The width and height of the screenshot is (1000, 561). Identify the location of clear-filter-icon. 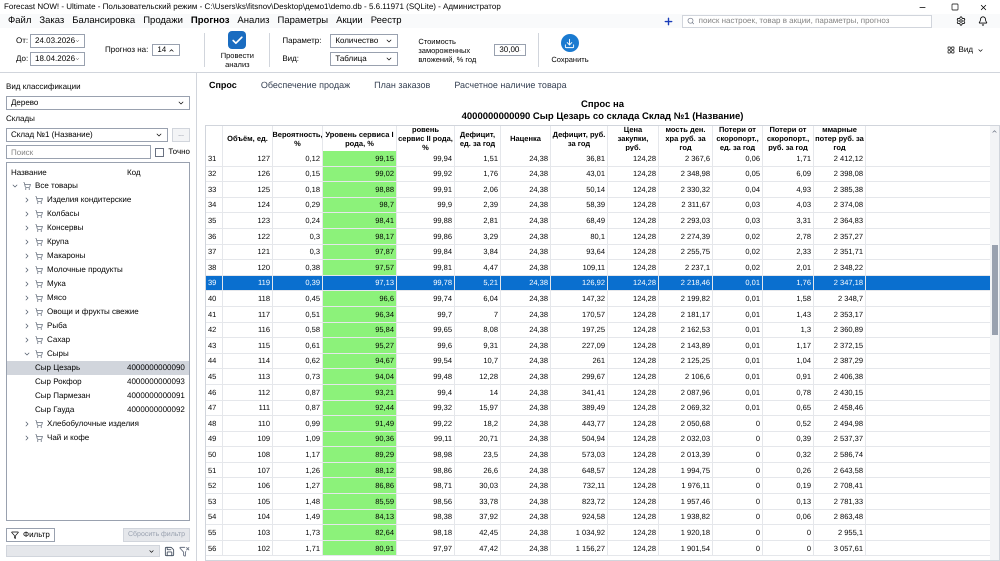
(184, 551).